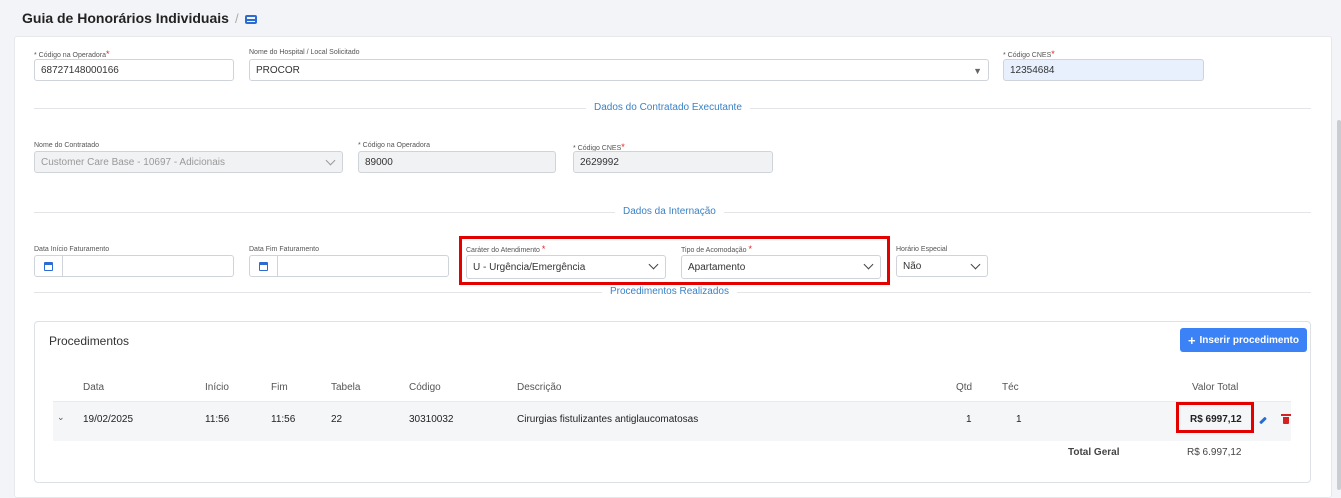 This screenshot has height=498, width=1341. What do you see at coordinates (1339, 305) in the screenshot?
I see `scrollbar` at bounding box center [1339, 305].